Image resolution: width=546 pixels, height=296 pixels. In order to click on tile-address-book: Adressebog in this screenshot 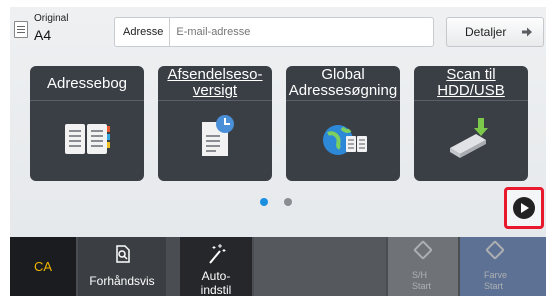, I will do `click(87, 123)`.